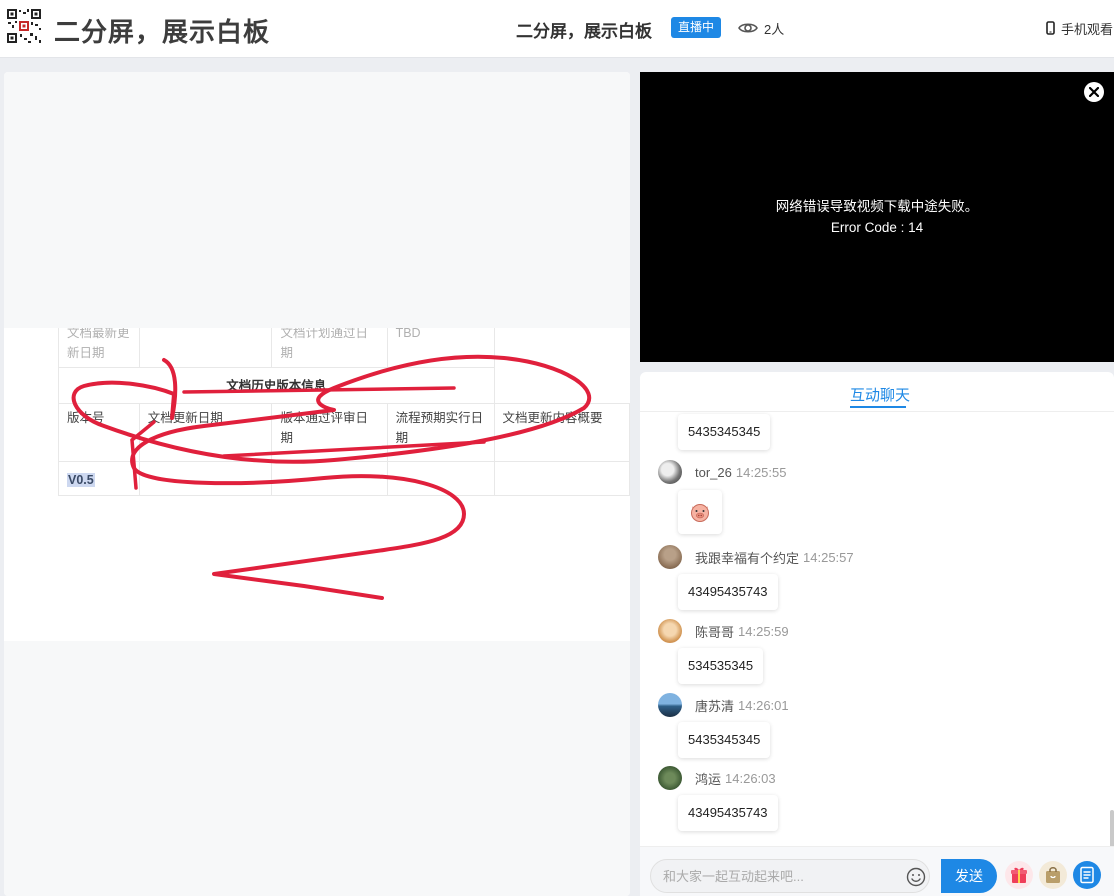 The image size is (1114, 896). I want to click on table-row: 文档历史版本信息, so click(344, 385).